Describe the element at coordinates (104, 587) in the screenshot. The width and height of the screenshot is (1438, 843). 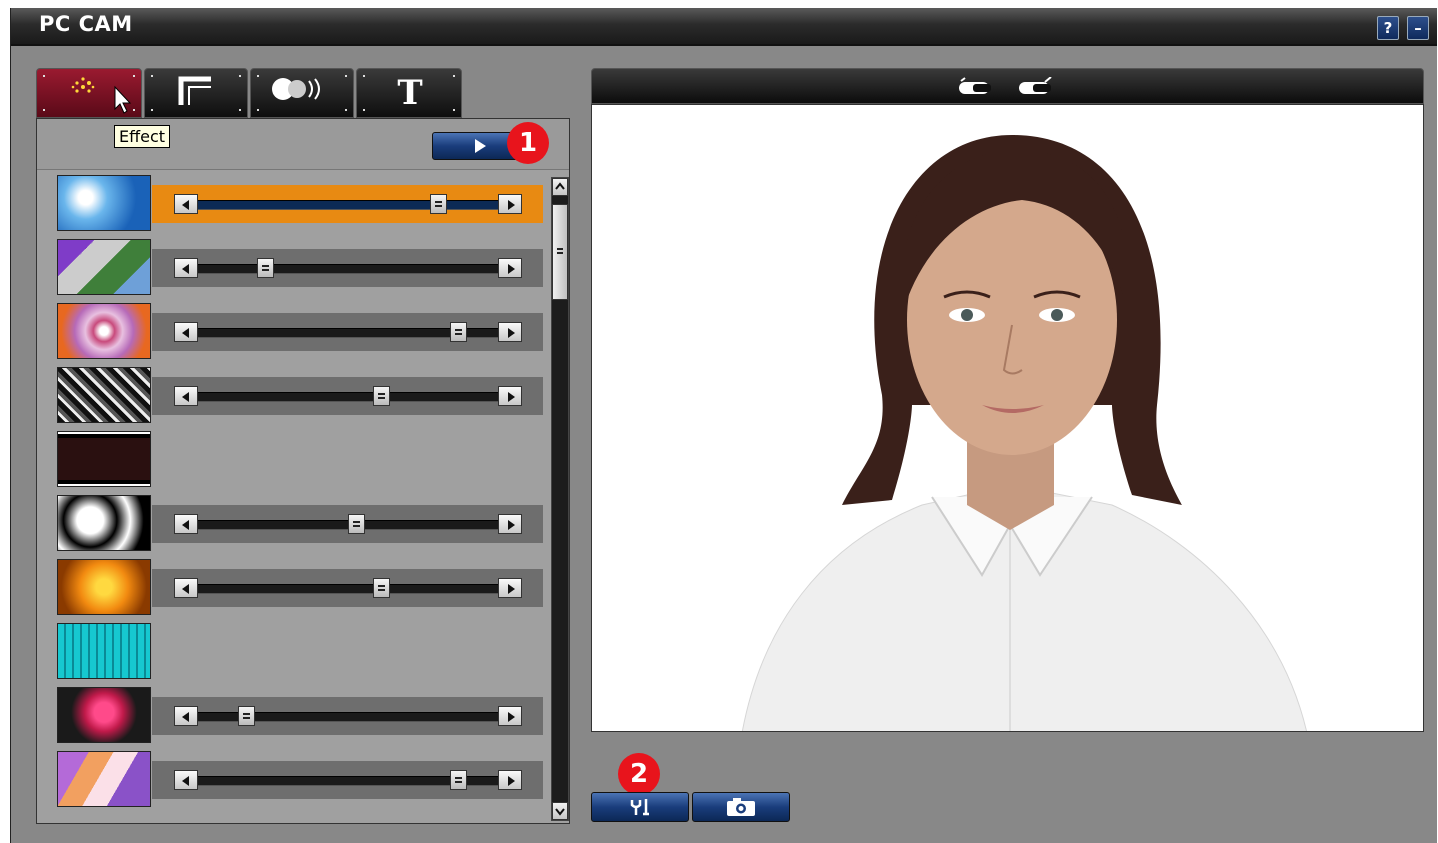
I see `effect-thumbnail-sepia-flower` at that location.